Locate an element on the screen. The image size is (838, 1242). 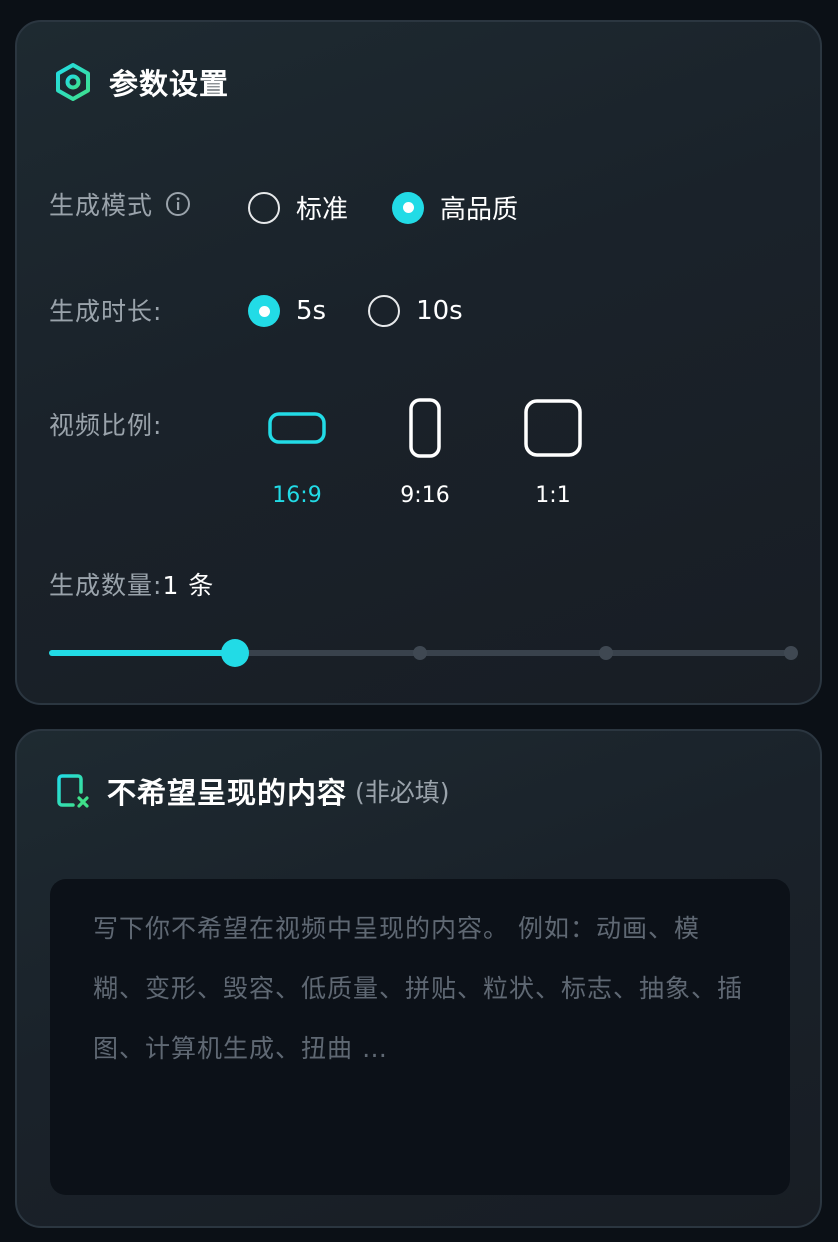
params-header: 参数设置 is located at coordinates (141, 82).